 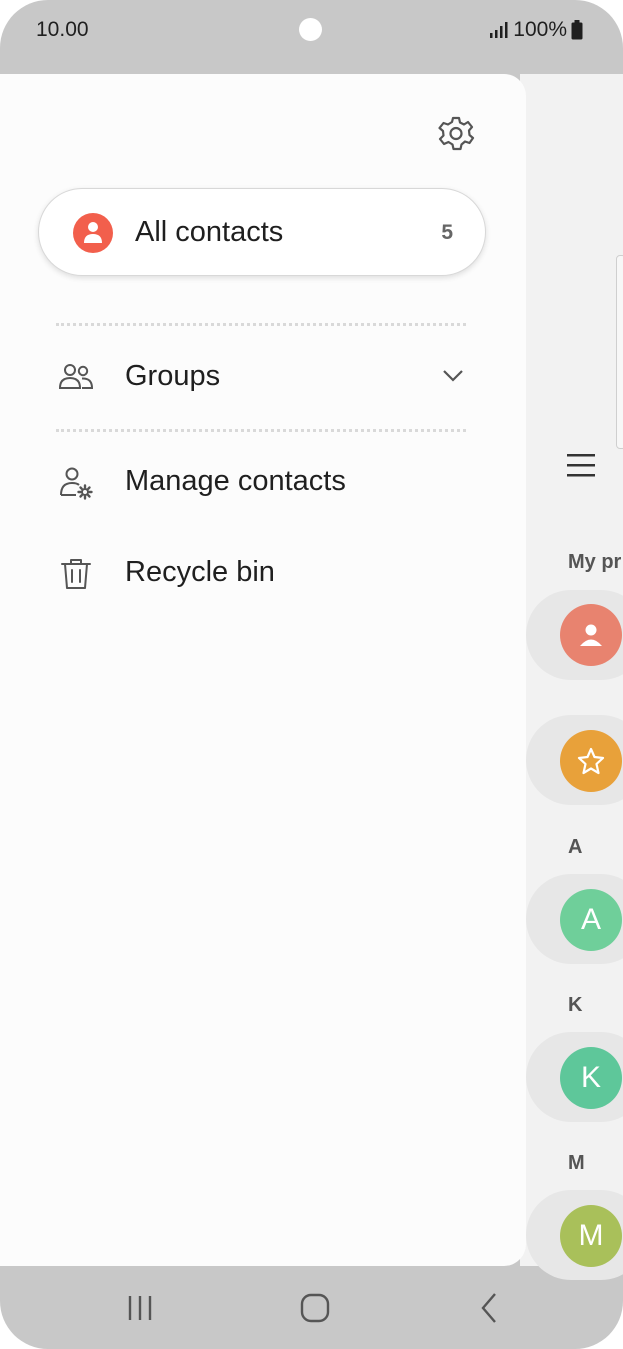 I want to click on contact-avatar-m: M, so click(x=591, y=1236).